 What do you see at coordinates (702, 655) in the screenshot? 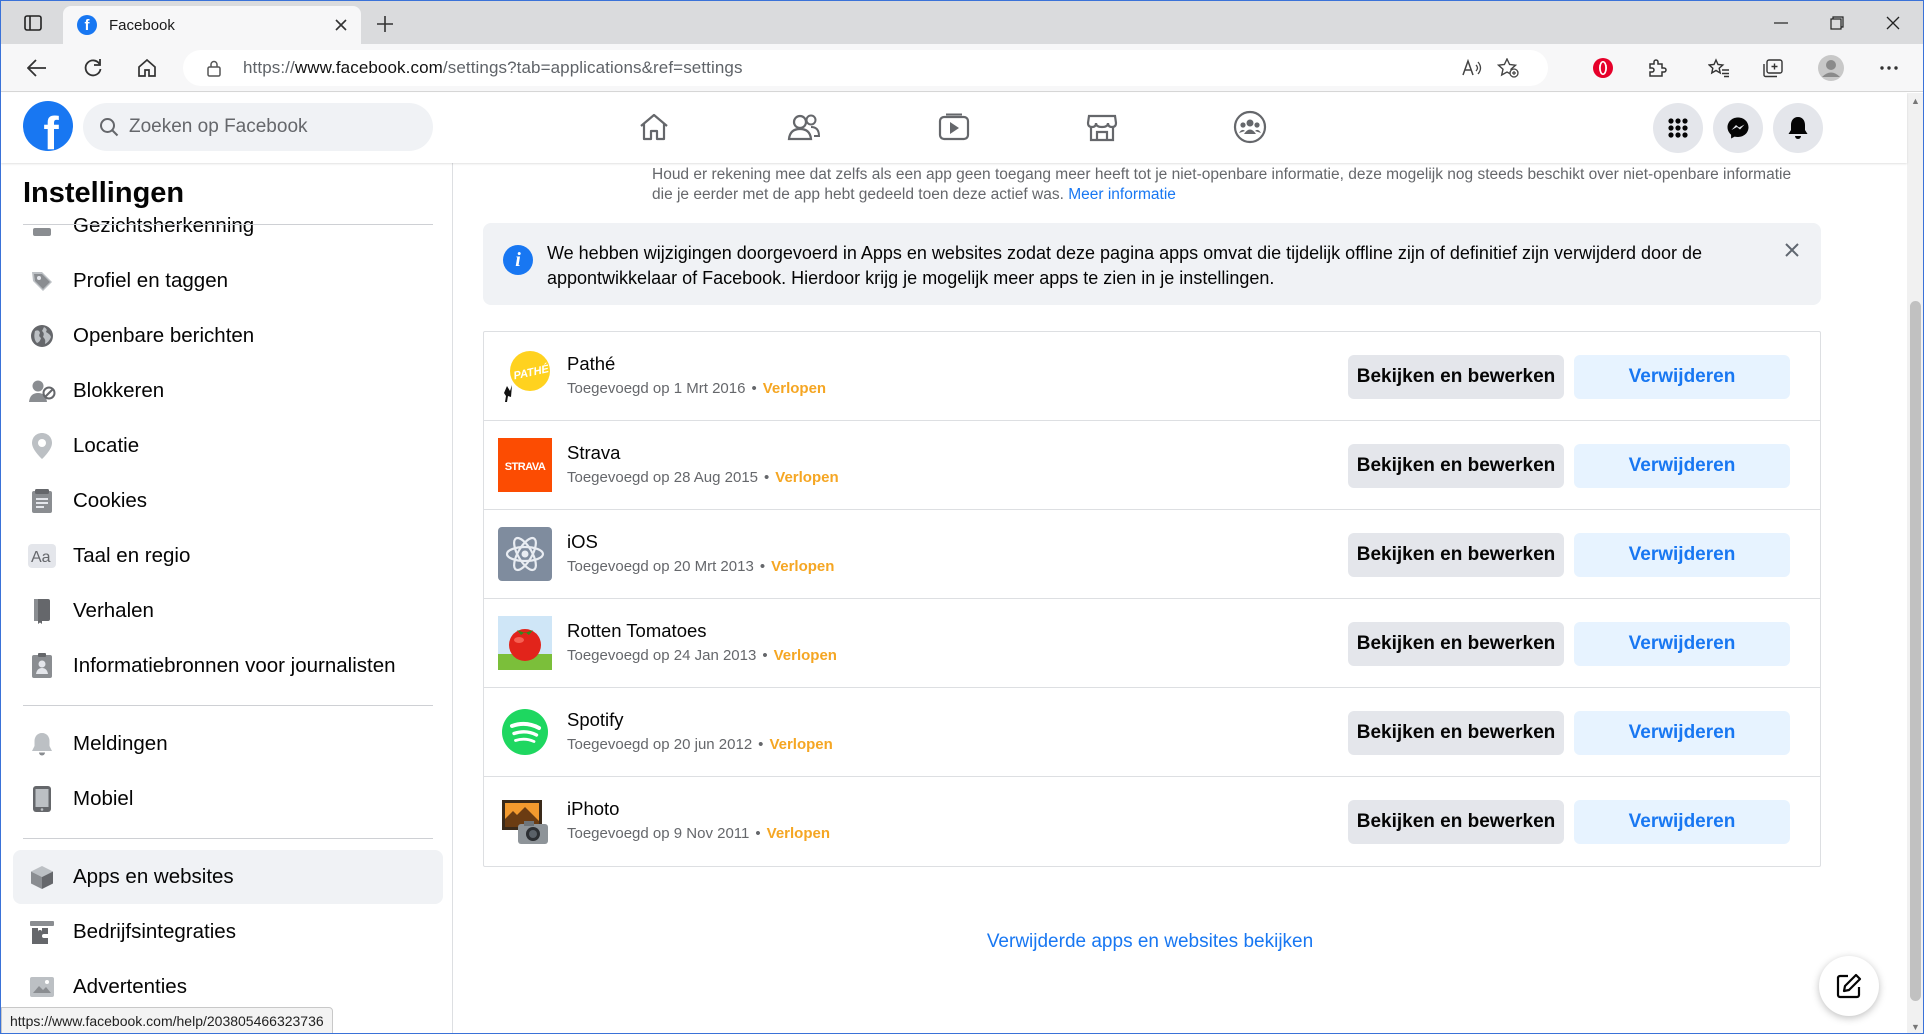
I see `app-meta: Toegevoegd op 24 Jan 2013 • Verlopen` at bounding box center [702, 655].